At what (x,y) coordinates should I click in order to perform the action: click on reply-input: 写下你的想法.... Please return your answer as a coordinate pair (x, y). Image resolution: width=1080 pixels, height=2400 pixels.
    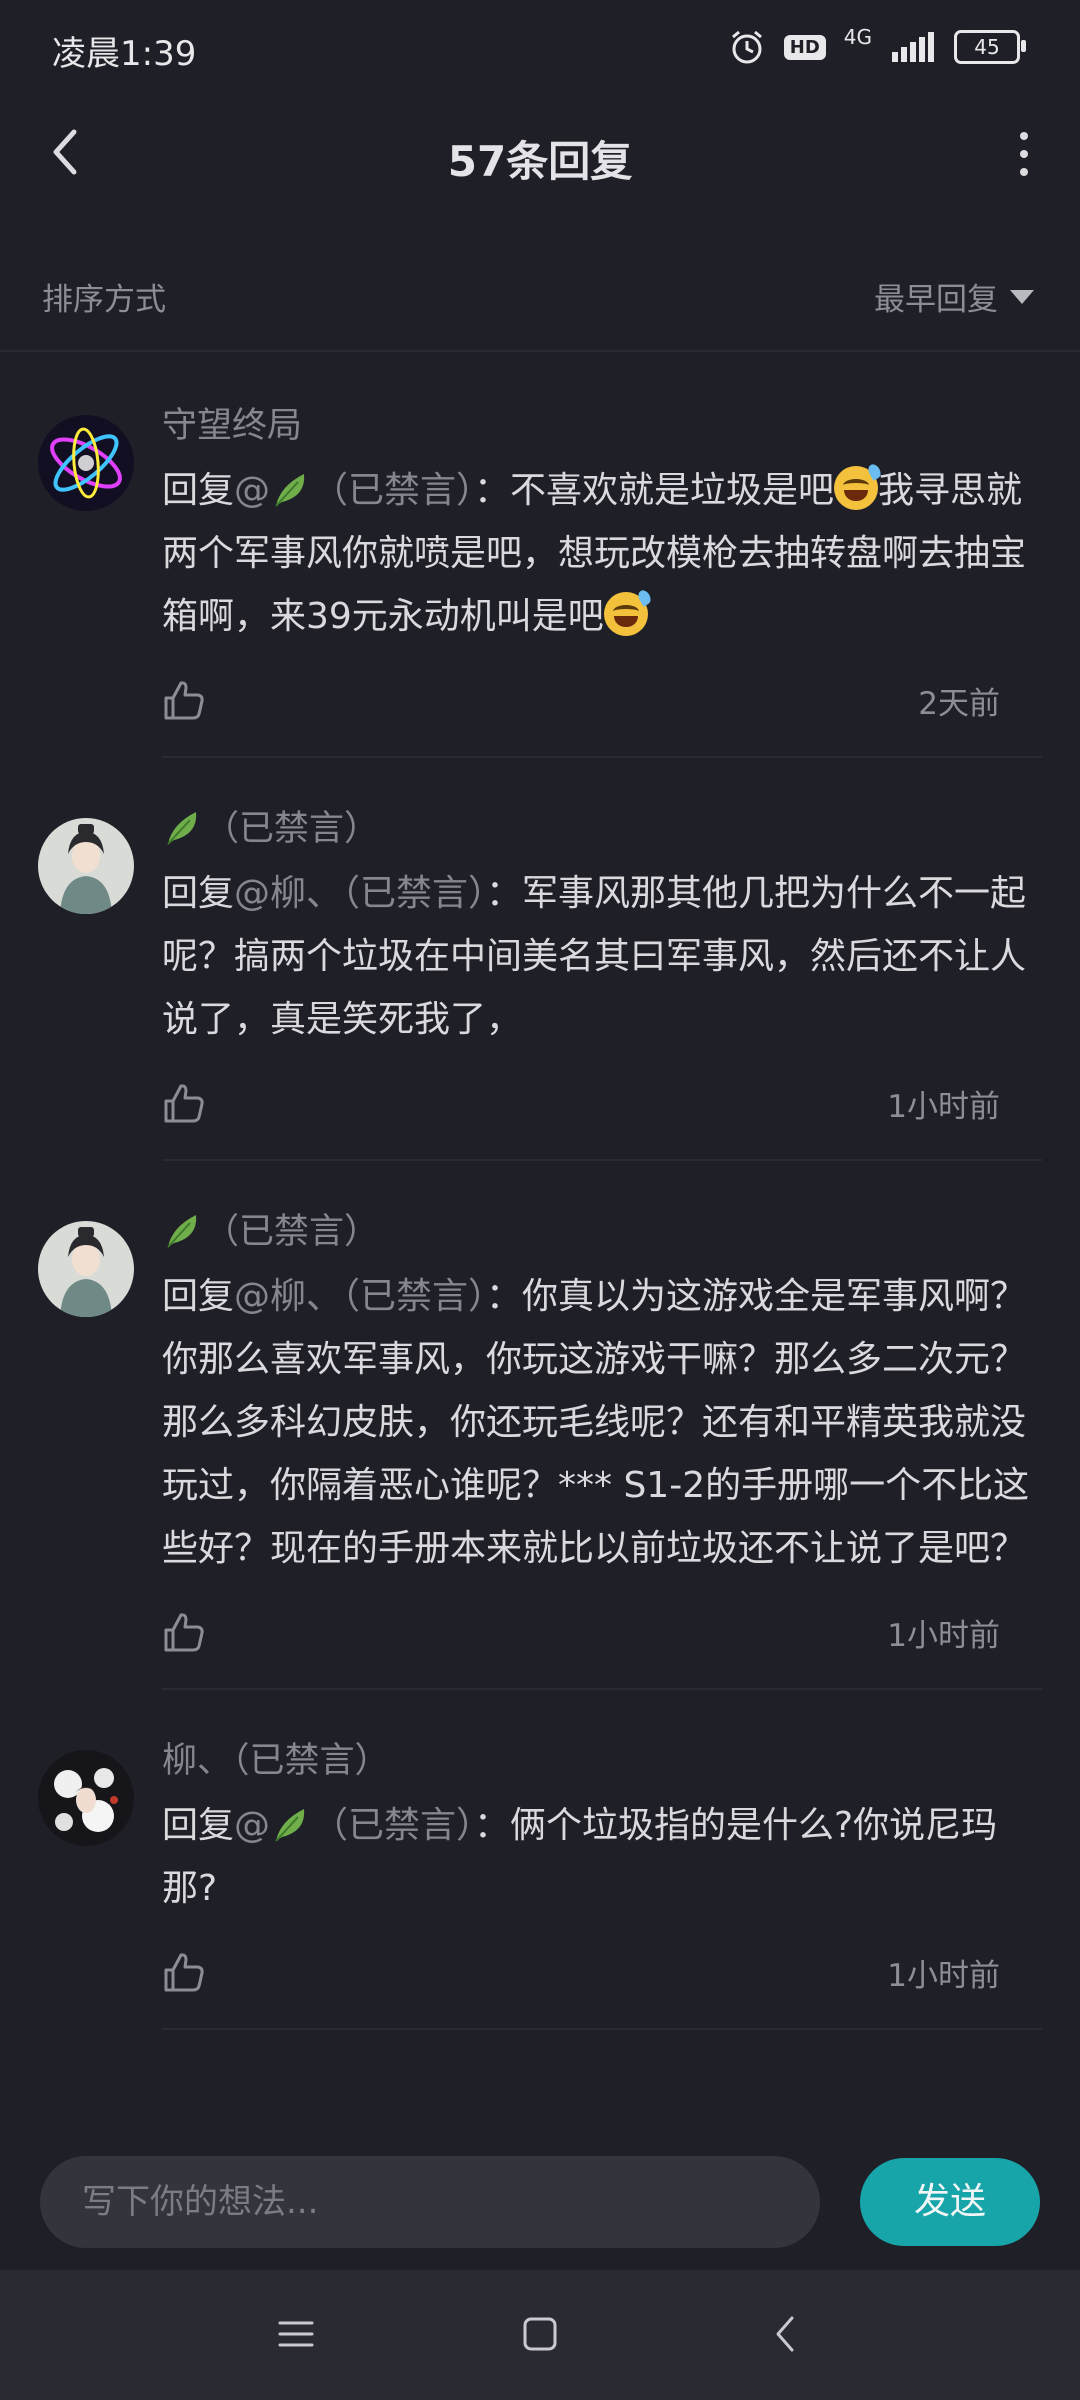
    Looking at the image, I should click on (430, 2202).